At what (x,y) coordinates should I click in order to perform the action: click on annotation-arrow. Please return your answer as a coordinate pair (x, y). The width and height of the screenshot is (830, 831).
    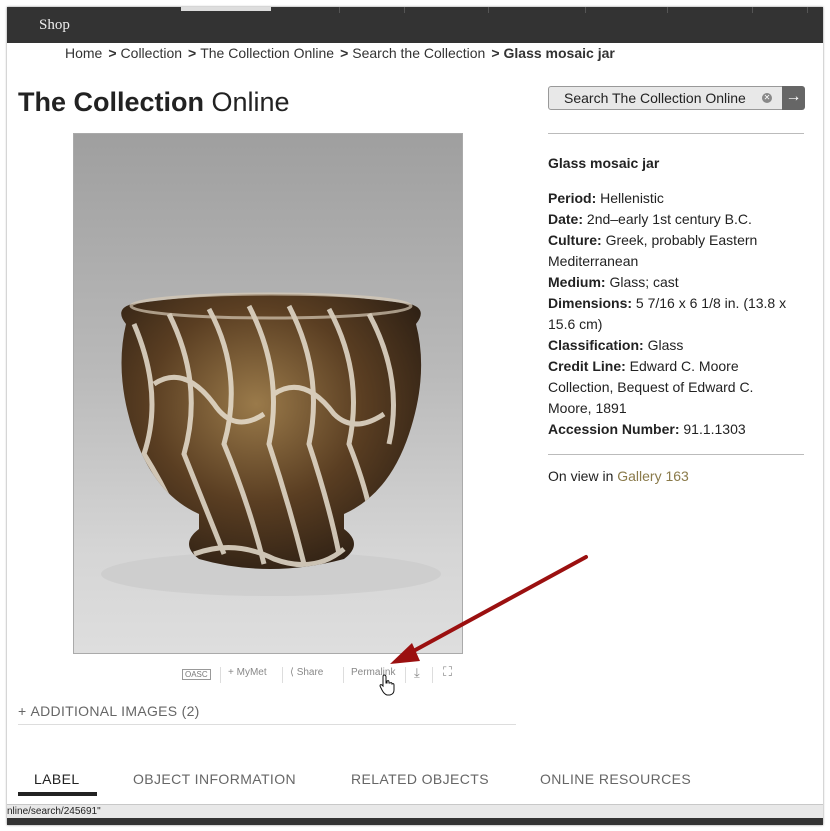
    Looking at the image, I should click on (489, 609).